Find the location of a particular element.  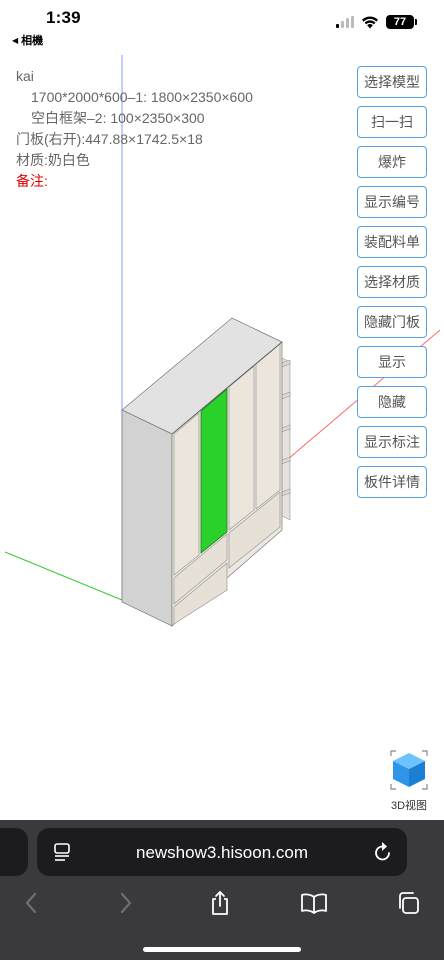

back-app-label: 相機 is located at coordinates (32, 41).